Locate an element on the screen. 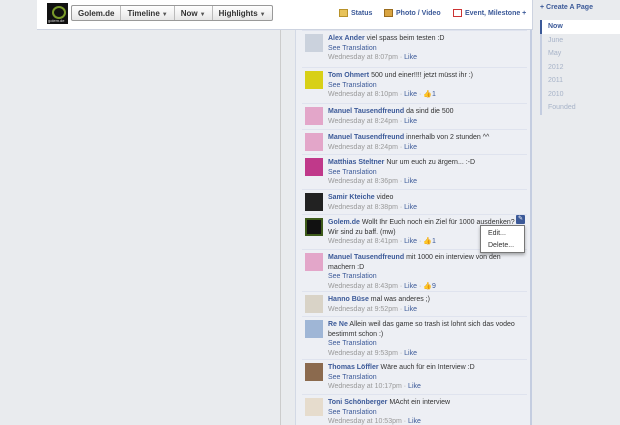 Image resolution: width=620 pixels, height=425 pixels. comment-author: Re Ne is located at coordinates (338, 324).